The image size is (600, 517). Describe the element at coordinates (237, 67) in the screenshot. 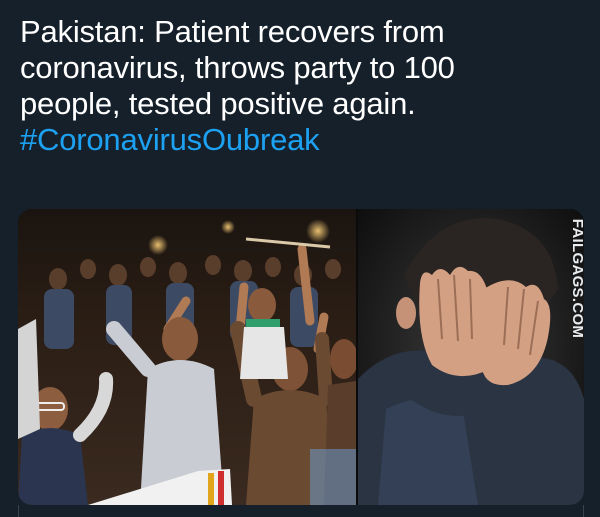

I see `tweet-text-line-2: coronavirus, throws party to 100` at that location.